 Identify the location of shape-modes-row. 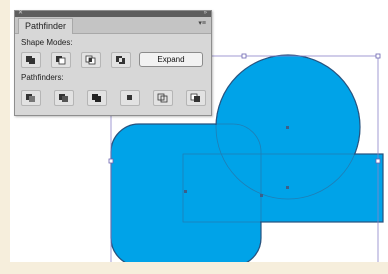
(76, 60).